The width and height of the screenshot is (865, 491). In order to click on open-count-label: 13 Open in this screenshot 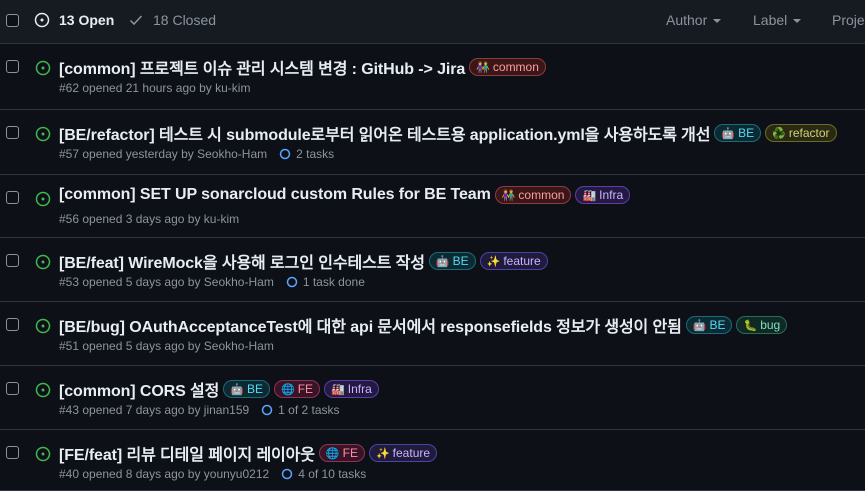, I will do `click(87, 20)`.